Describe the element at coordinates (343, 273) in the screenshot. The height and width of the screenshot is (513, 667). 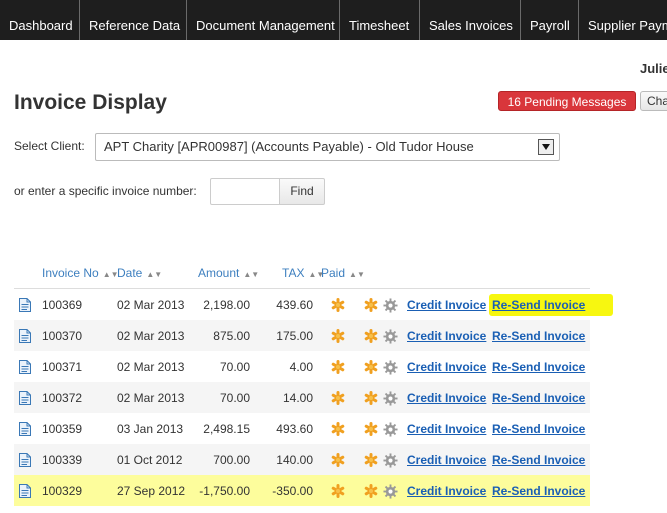
I see `column-paid: Paid ▲▼` at that location.